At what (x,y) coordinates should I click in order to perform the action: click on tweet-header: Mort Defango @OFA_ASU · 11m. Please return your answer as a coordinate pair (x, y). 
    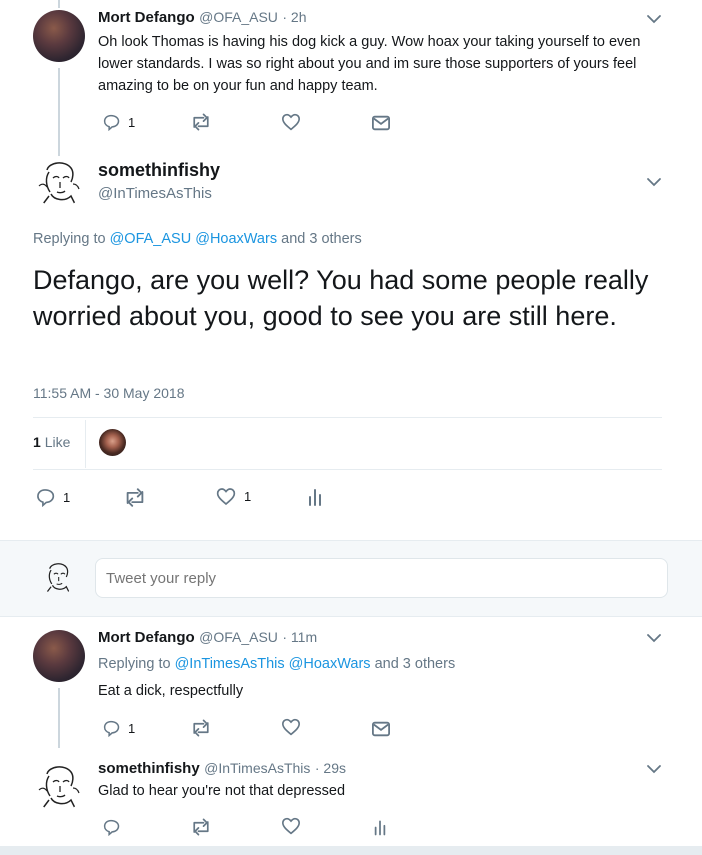
    Looking at the image, I should click on (207, 638).